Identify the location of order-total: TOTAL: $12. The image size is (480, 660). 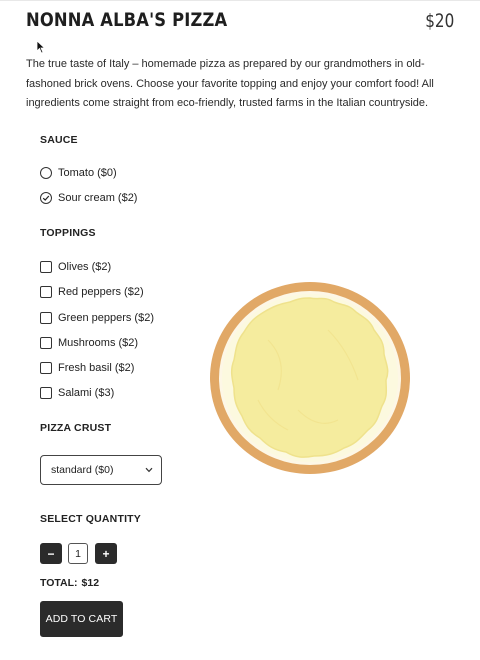
(69, 583).